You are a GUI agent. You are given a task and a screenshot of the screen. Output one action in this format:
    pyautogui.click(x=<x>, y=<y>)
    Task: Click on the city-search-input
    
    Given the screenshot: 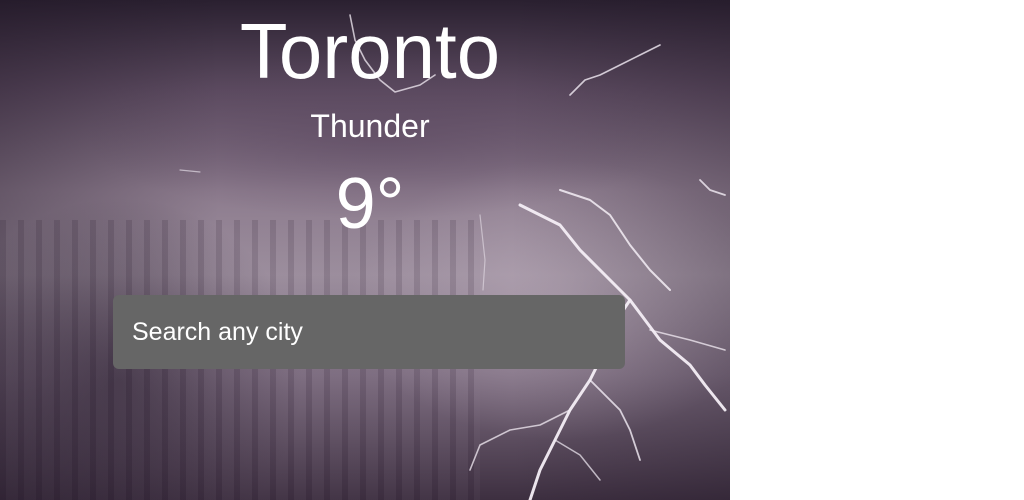 What is the action you would take?
    pyautogui.click(x=369, y=332)
    